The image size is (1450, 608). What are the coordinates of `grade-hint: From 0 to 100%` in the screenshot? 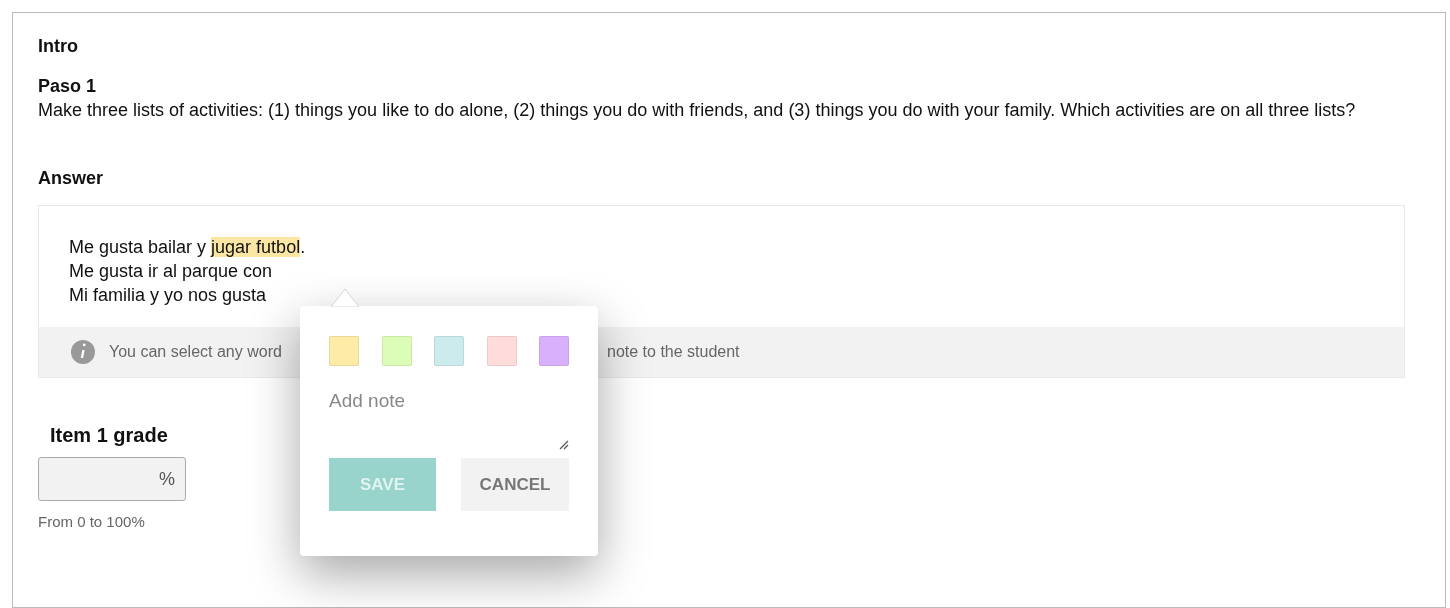 It's located at (92, 521).